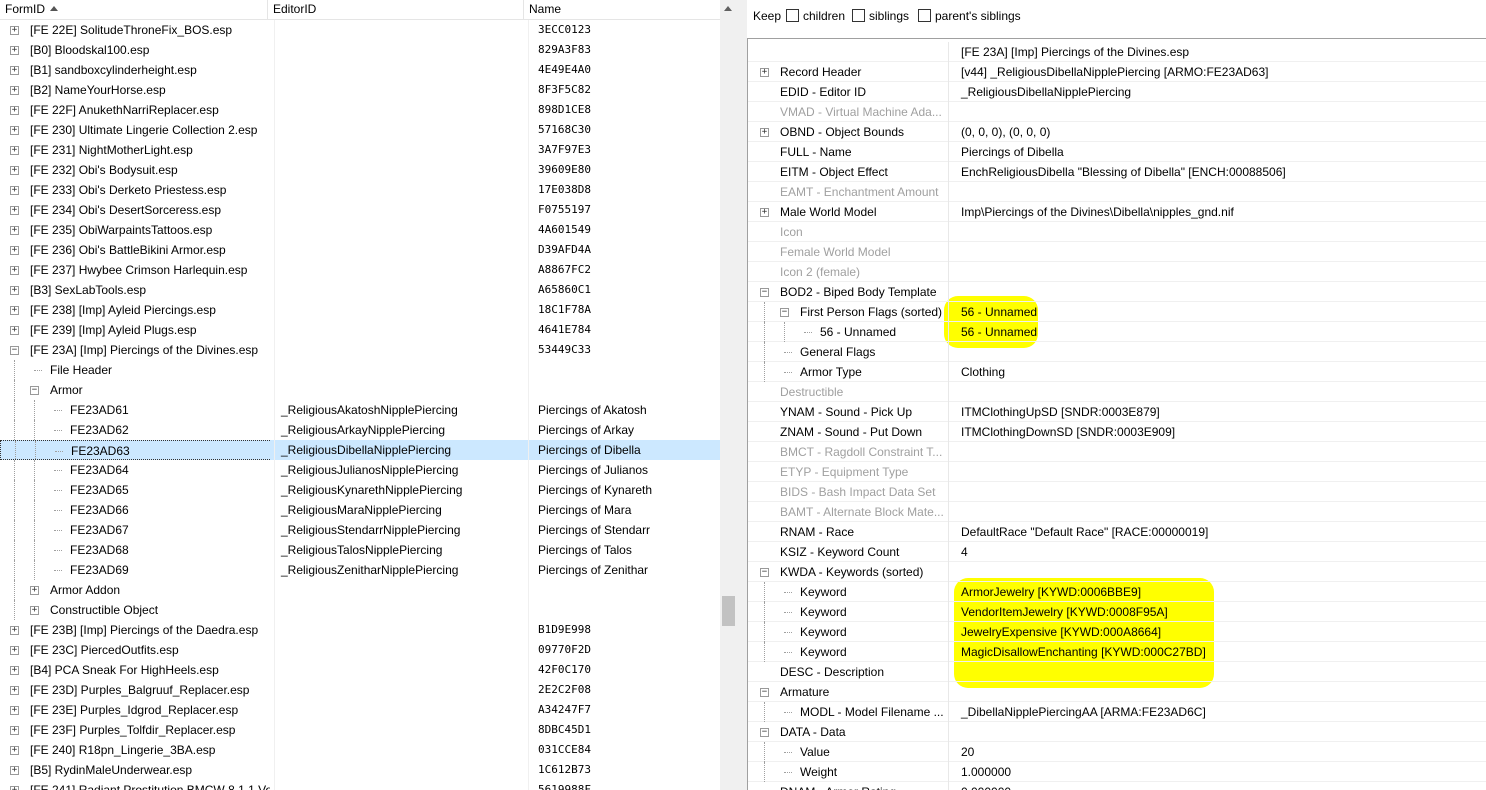 This screenshot has height=790, width=1486. I want to click on details-row: Keyword JewelryExpensive [KYWD:000A8664], so click(1117, 632).